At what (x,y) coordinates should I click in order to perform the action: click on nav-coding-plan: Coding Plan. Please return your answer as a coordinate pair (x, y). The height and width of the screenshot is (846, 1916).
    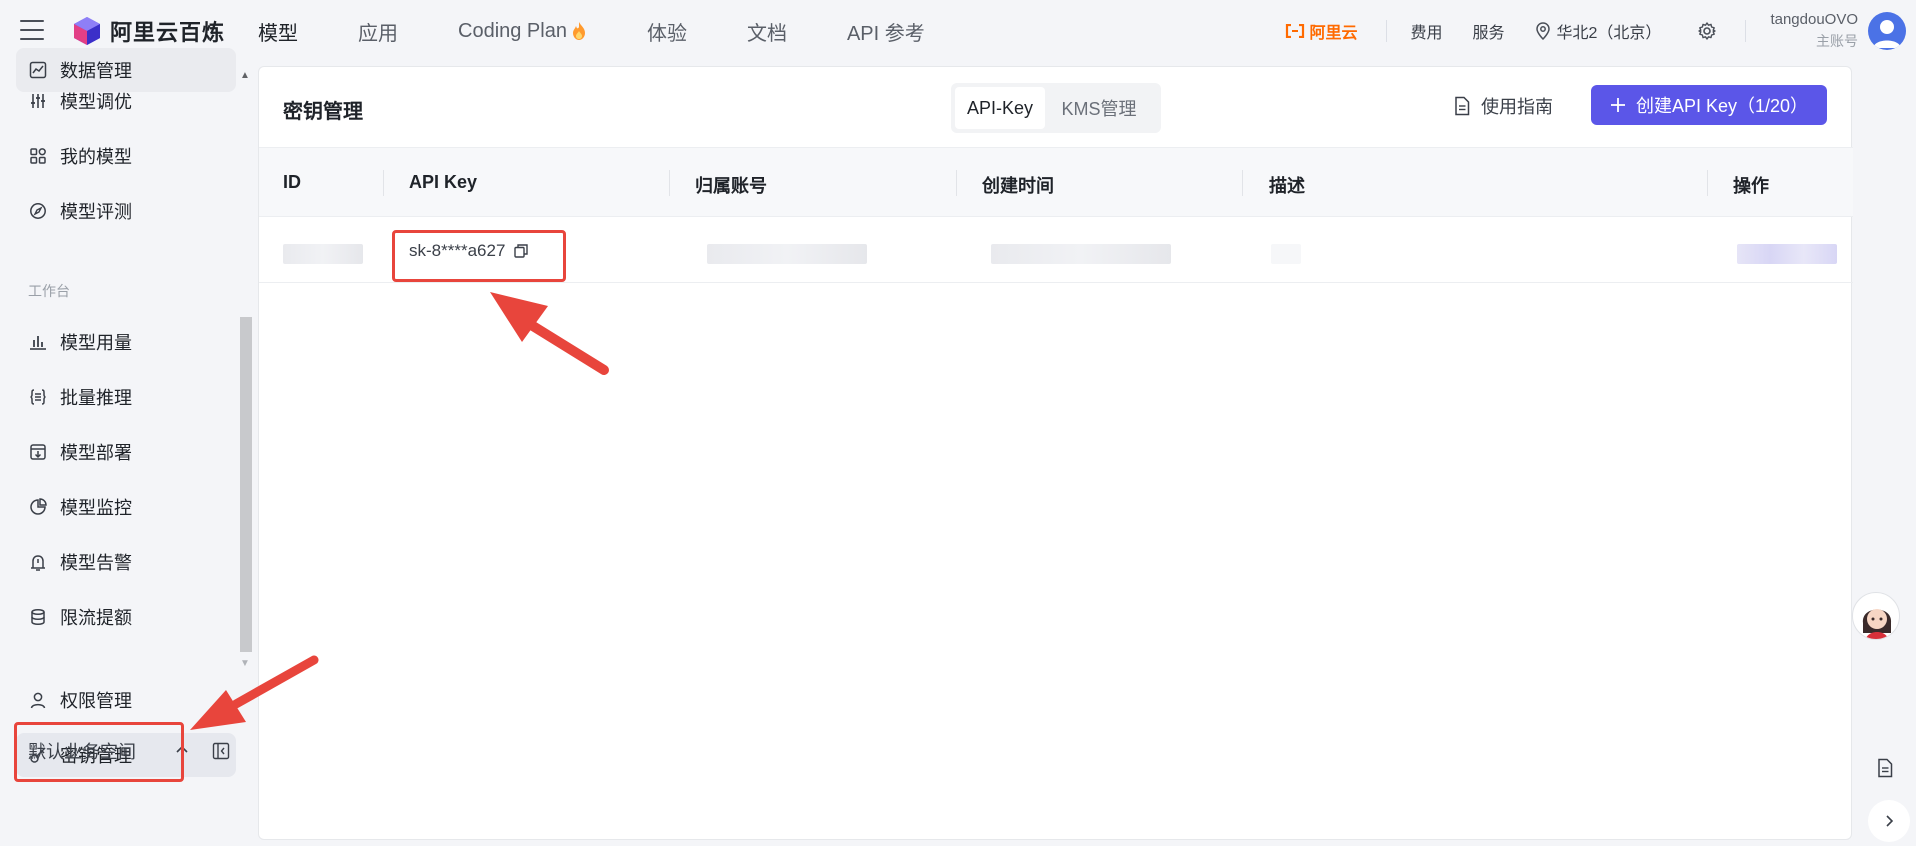
    Looking at the image, I should click on (522, 31).